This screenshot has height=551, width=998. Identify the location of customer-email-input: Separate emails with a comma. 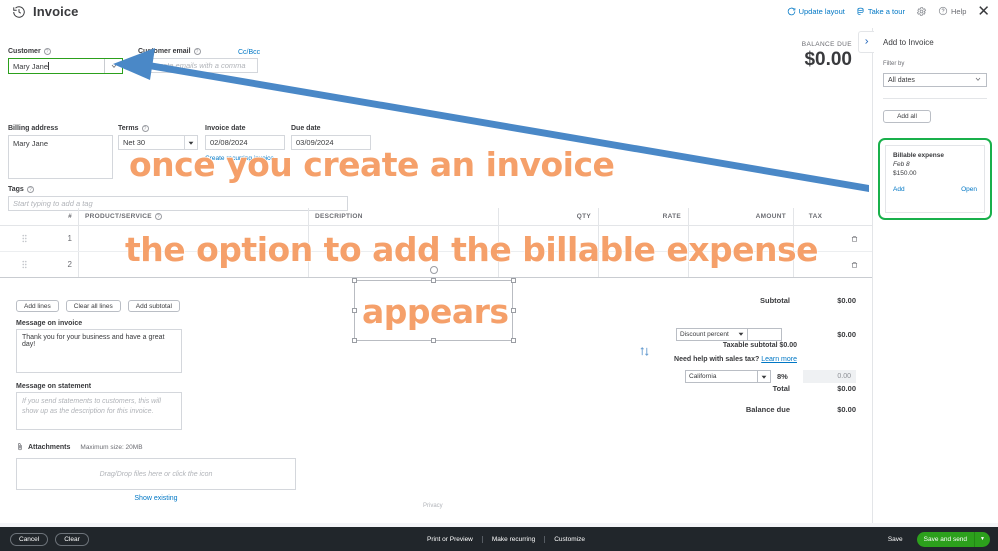
(198, 65).